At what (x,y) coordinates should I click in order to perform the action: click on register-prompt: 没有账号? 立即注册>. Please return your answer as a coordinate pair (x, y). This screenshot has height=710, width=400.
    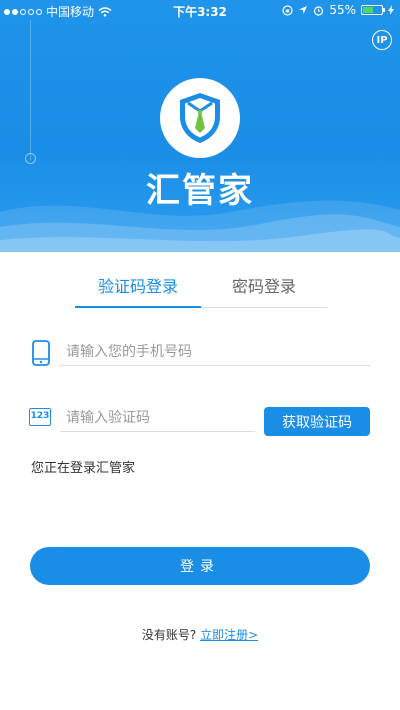
    Looking at the image, I should click on (200, 634).